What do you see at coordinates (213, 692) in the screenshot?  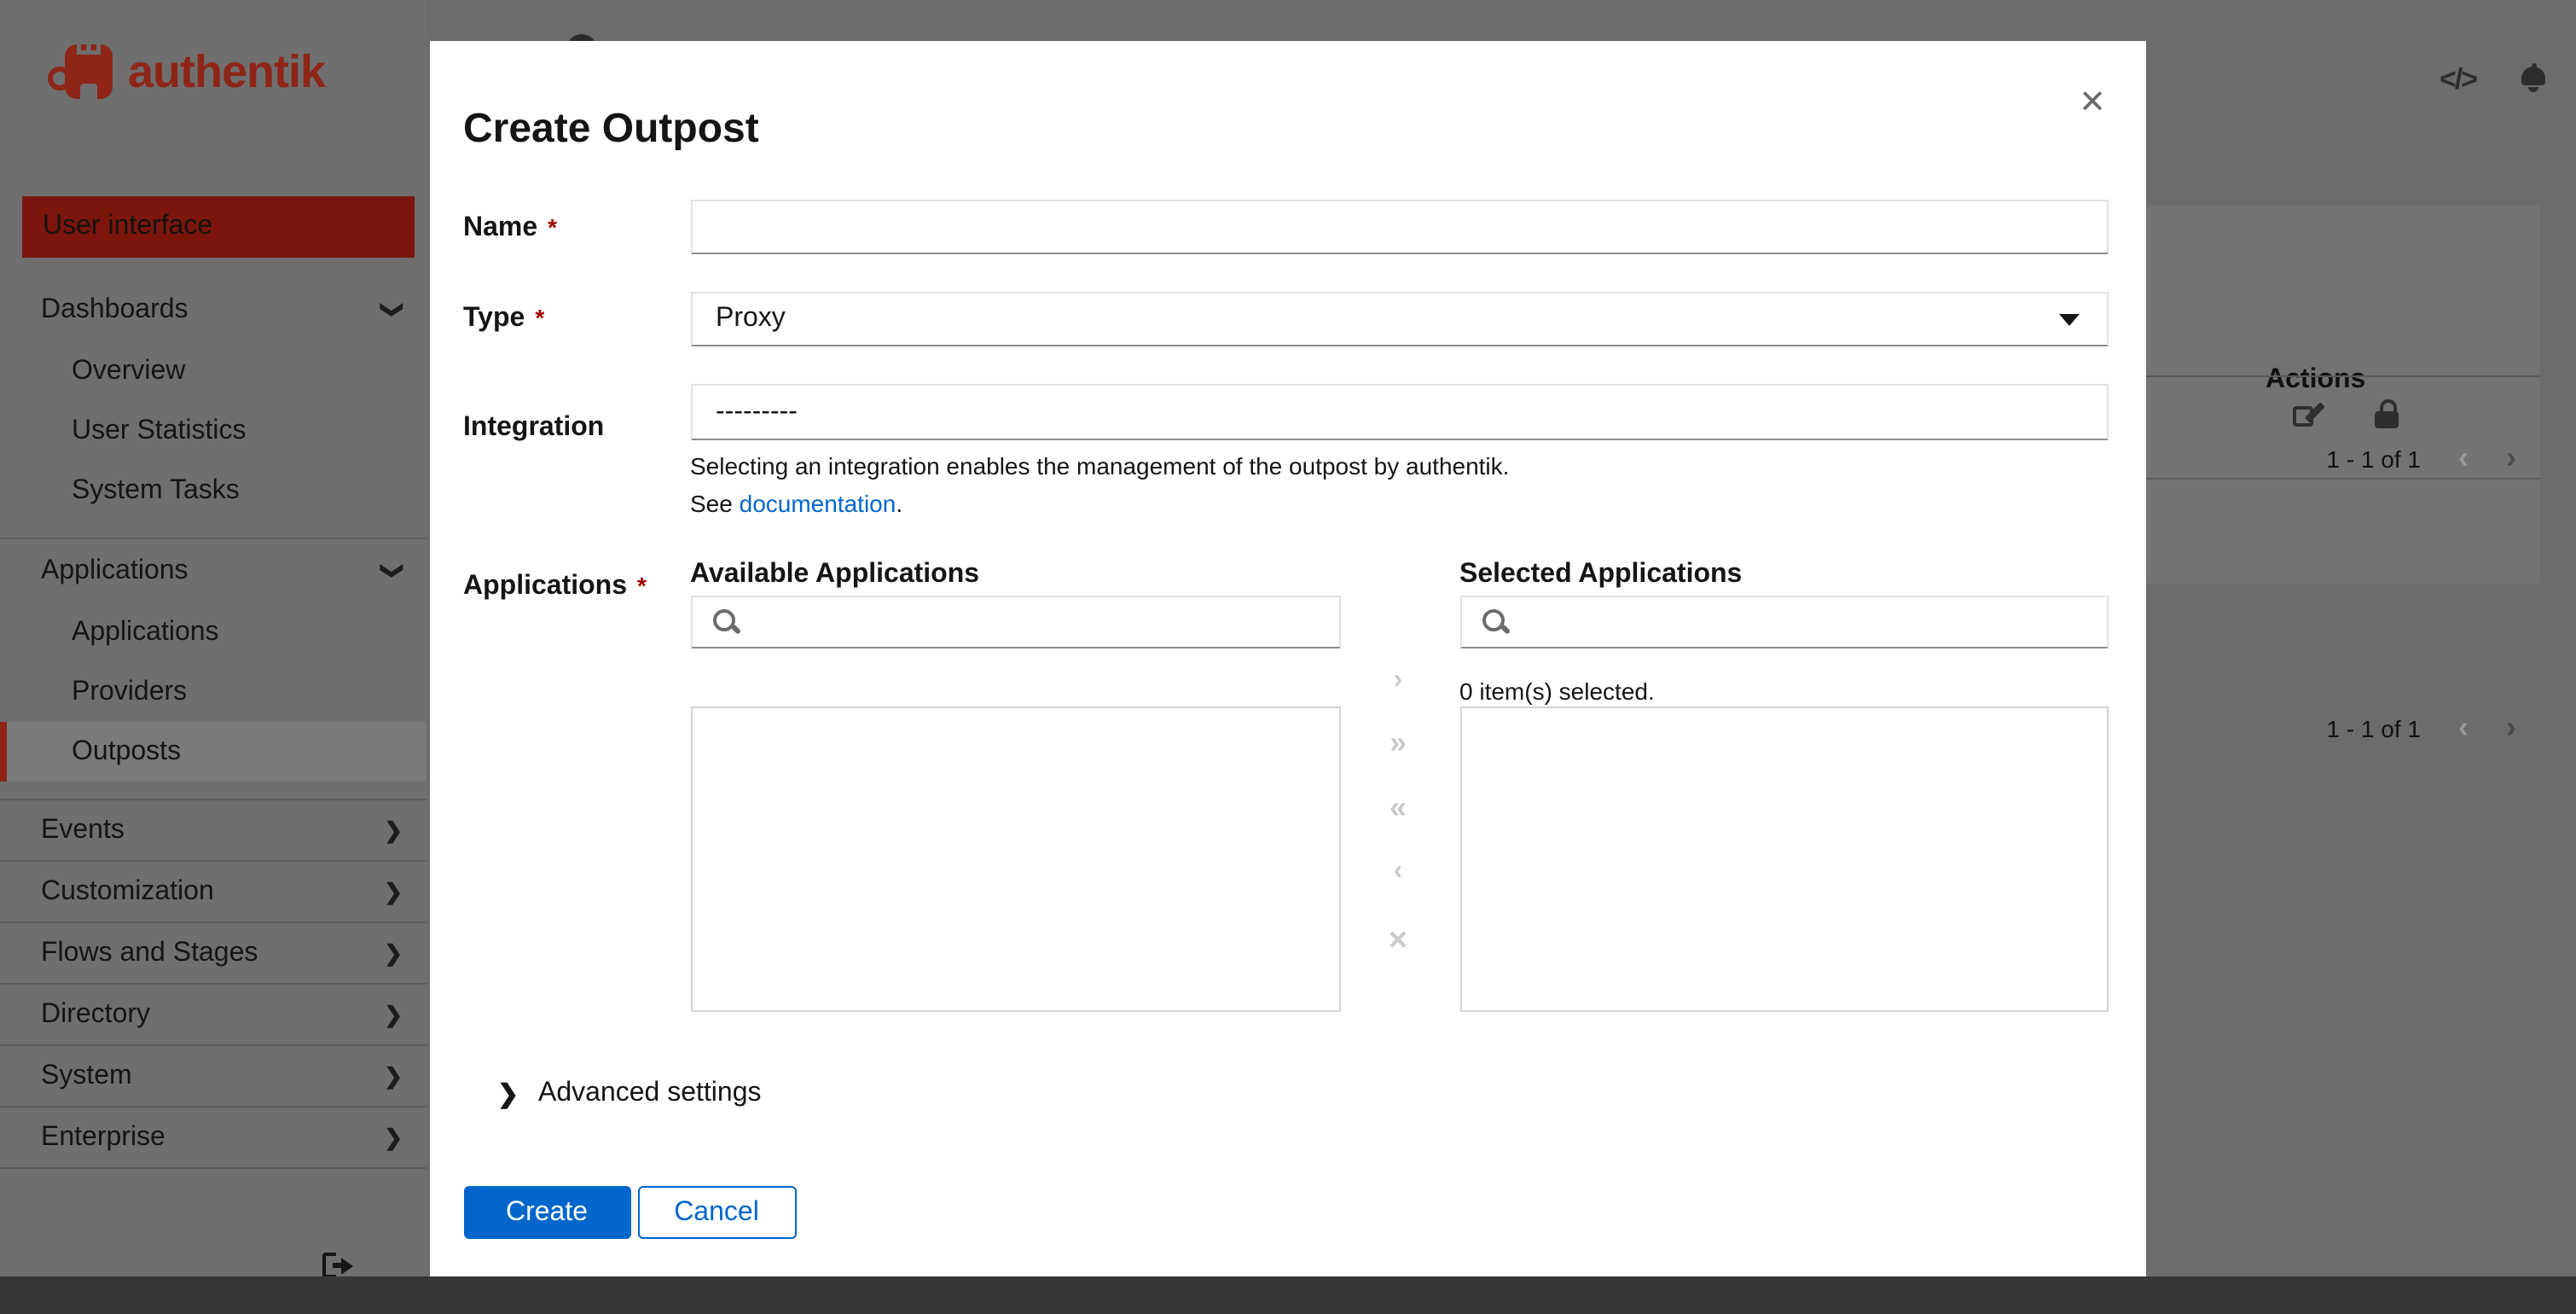 I see `sidebar-item-providers: Providers` at bounding box center [213, 692].